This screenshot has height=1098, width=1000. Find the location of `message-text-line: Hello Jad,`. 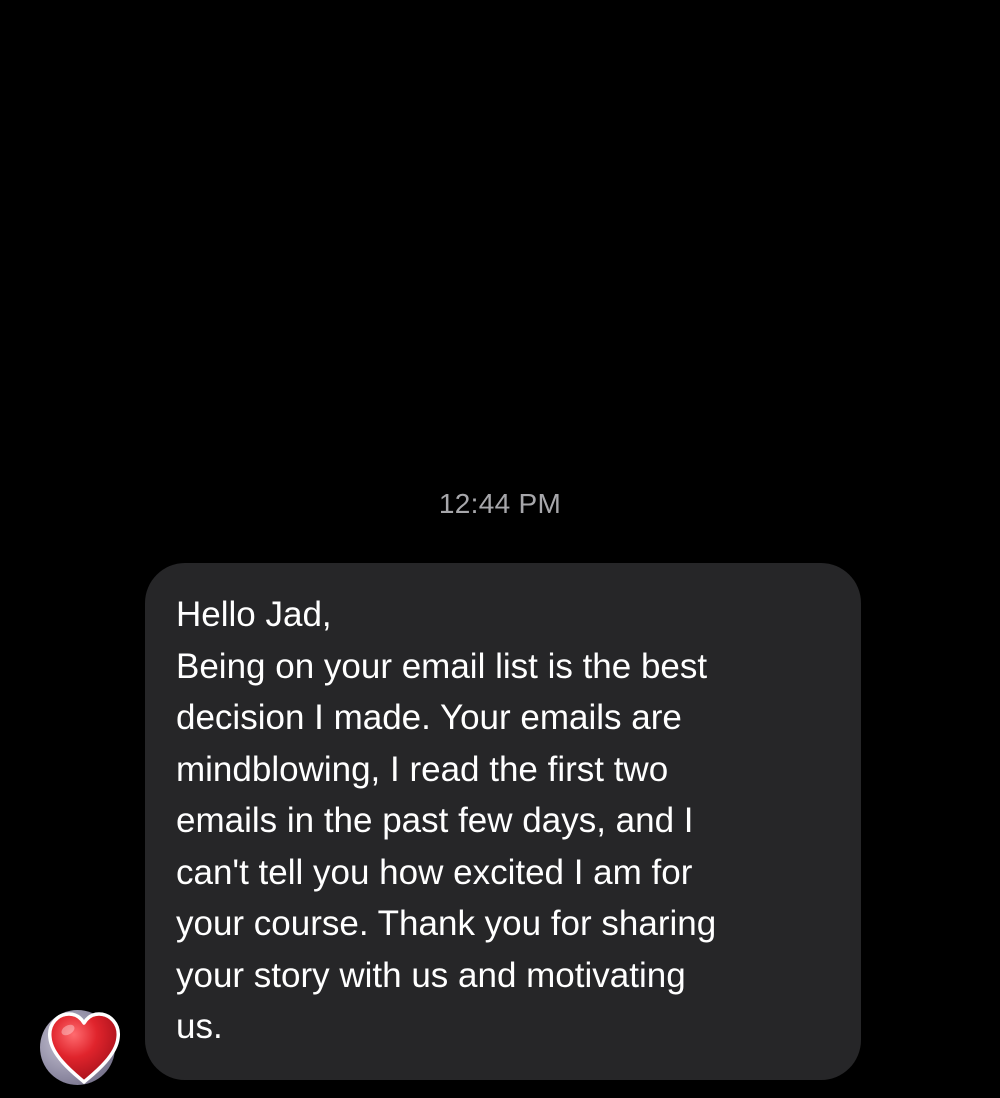

message-text-line: Hello Jad, is located at coordinates (254, 614).